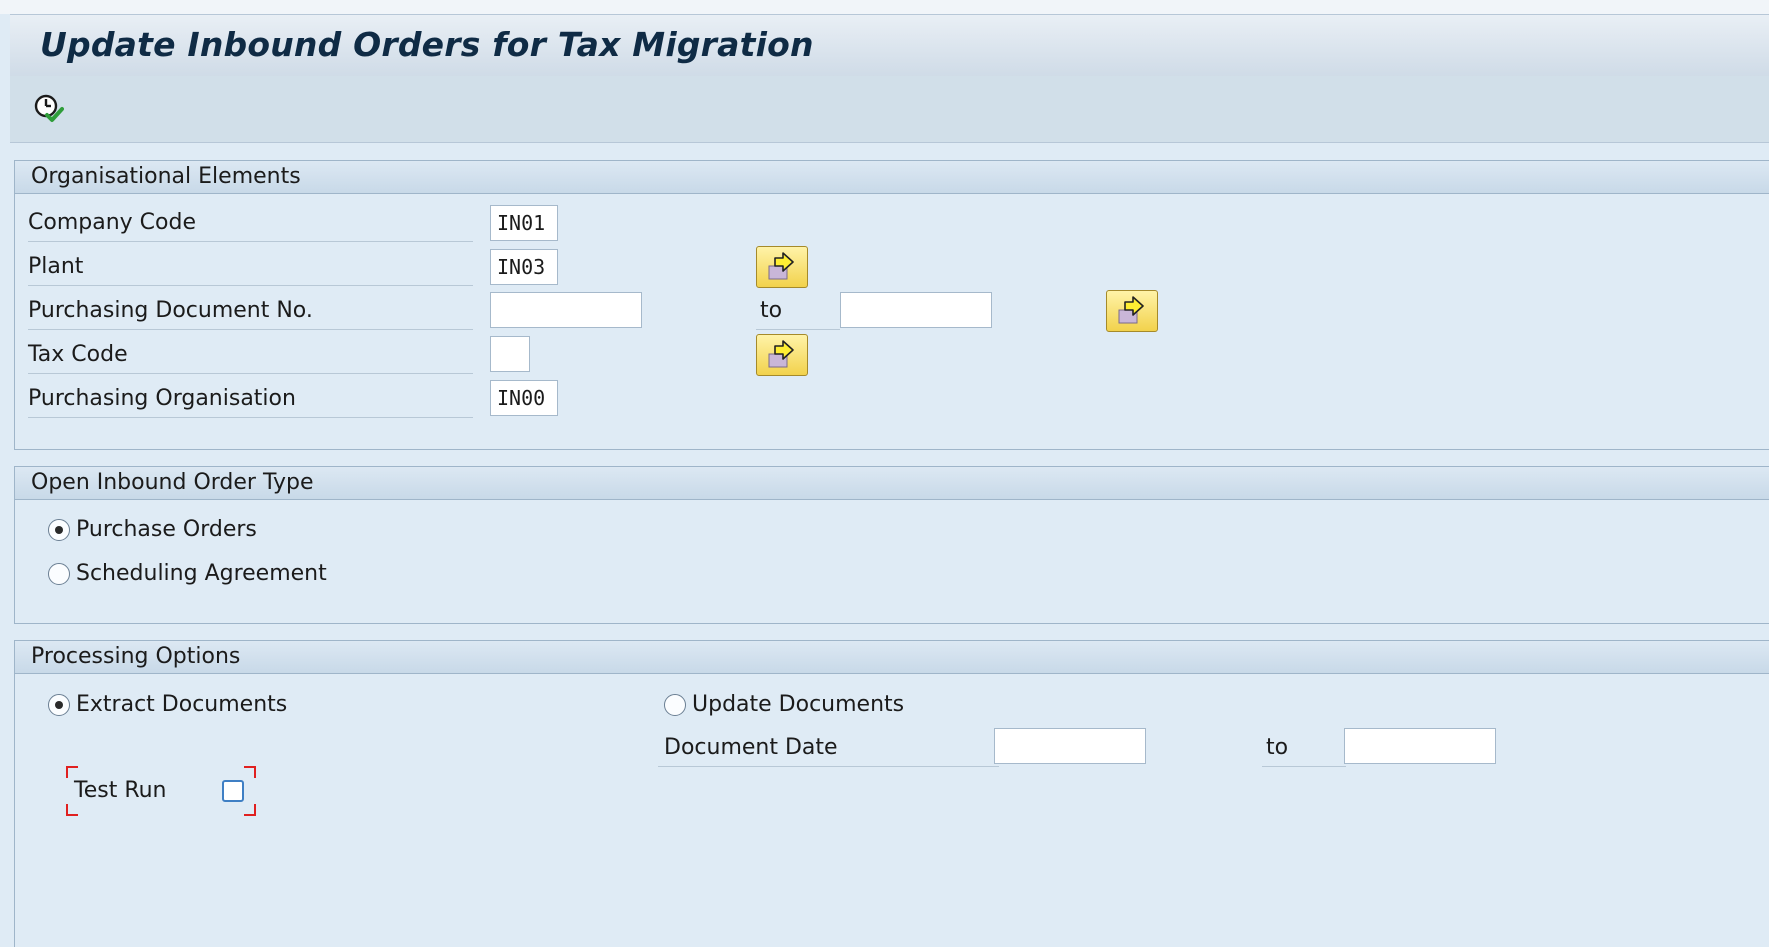 This screenshot has width=1769, height=947. What do you see at coordinates (250, 399) in the screenshot?
I see `purchasing-org-label: Purchasing Organisation` at bounding box center [250, 399].